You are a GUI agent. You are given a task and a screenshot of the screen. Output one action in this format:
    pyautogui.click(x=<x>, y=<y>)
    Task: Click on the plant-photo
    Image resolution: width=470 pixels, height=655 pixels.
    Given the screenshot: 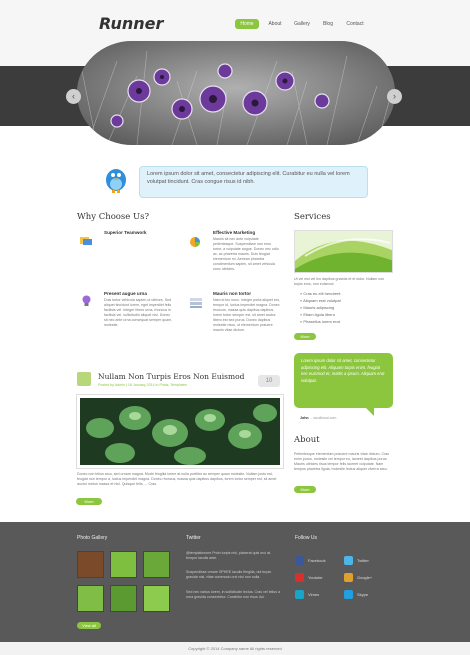 What is the action you would take?
    pyautogui.click(x=180, y=431)
    